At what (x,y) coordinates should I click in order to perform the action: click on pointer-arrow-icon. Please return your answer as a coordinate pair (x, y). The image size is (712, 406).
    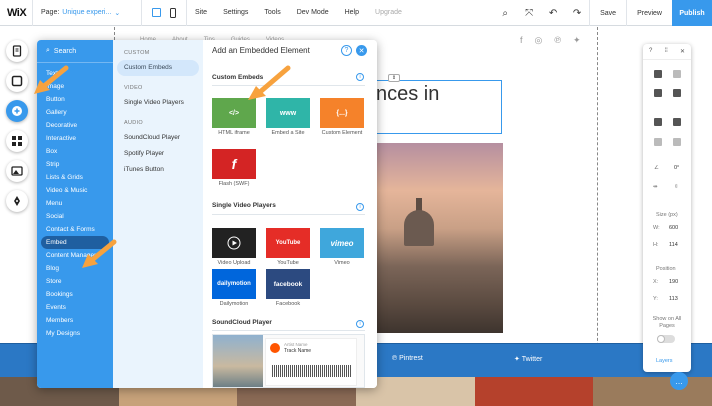
    Looking at the image, I should click on (51, 79).